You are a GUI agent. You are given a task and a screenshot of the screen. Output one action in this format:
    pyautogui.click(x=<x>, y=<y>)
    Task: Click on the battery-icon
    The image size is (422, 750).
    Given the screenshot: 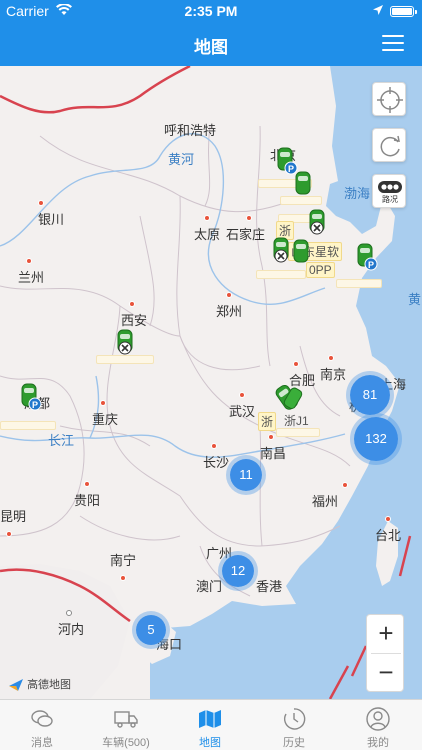 What is the action you would take?
    pyautogui.click(x=403, y=11)
    